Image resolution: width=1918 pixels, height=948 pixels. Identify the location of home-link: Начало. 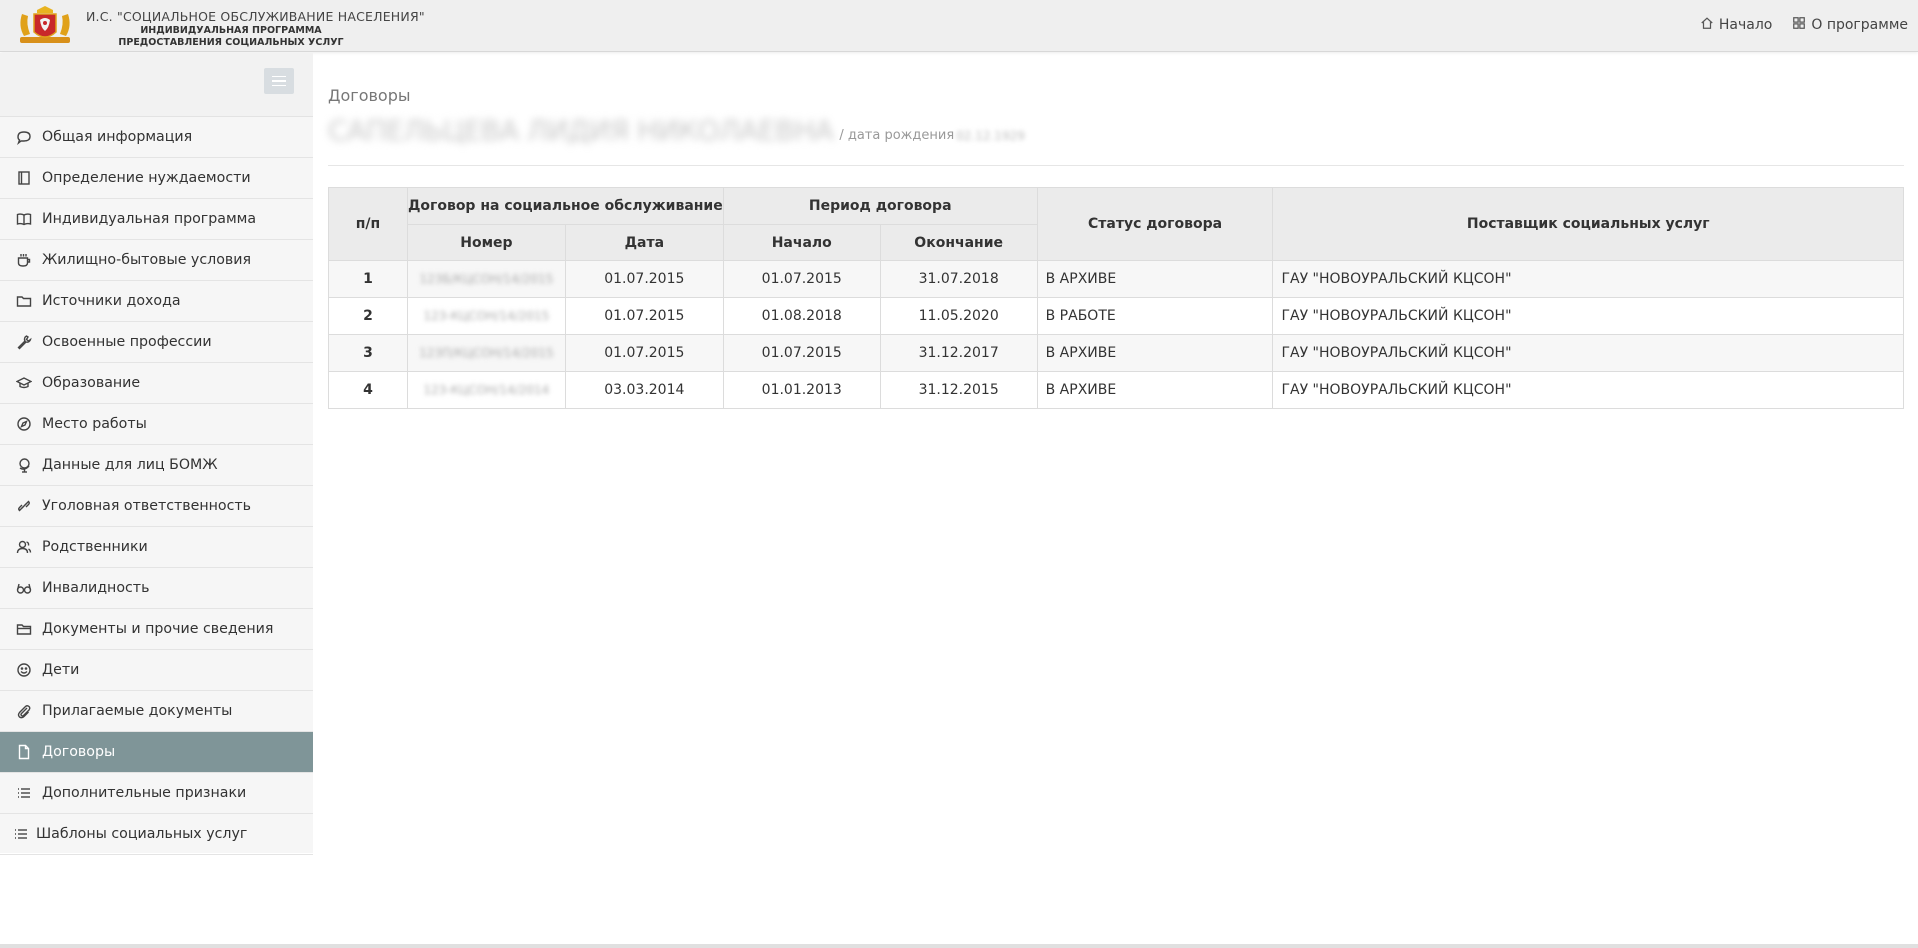
(1736, 25).